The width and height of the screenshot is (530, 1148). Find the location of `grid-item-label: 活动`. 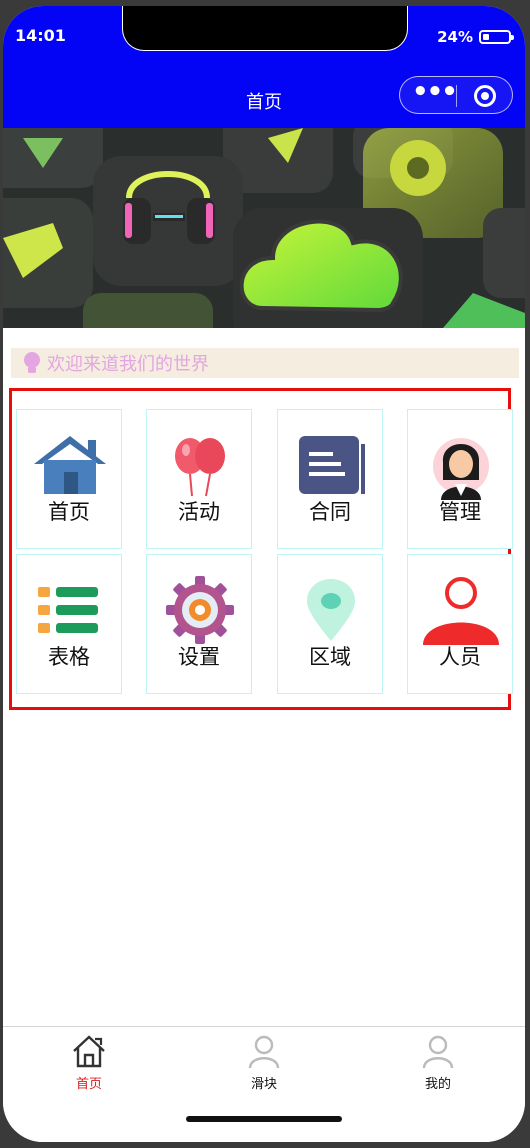

grid-item-label: 活动 is located at coordinates (199, 512).